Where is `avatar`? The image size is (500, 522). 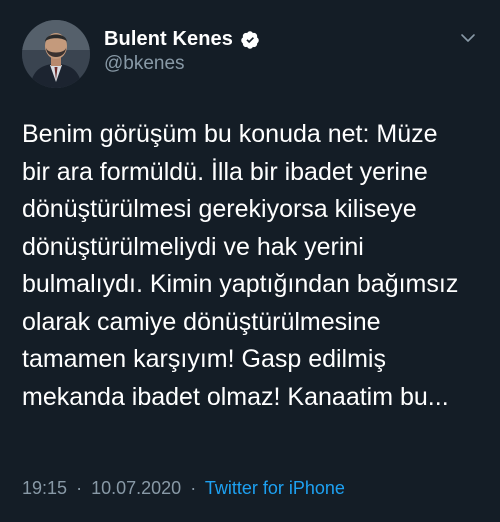 avatar is located at coordinates (56, 54).